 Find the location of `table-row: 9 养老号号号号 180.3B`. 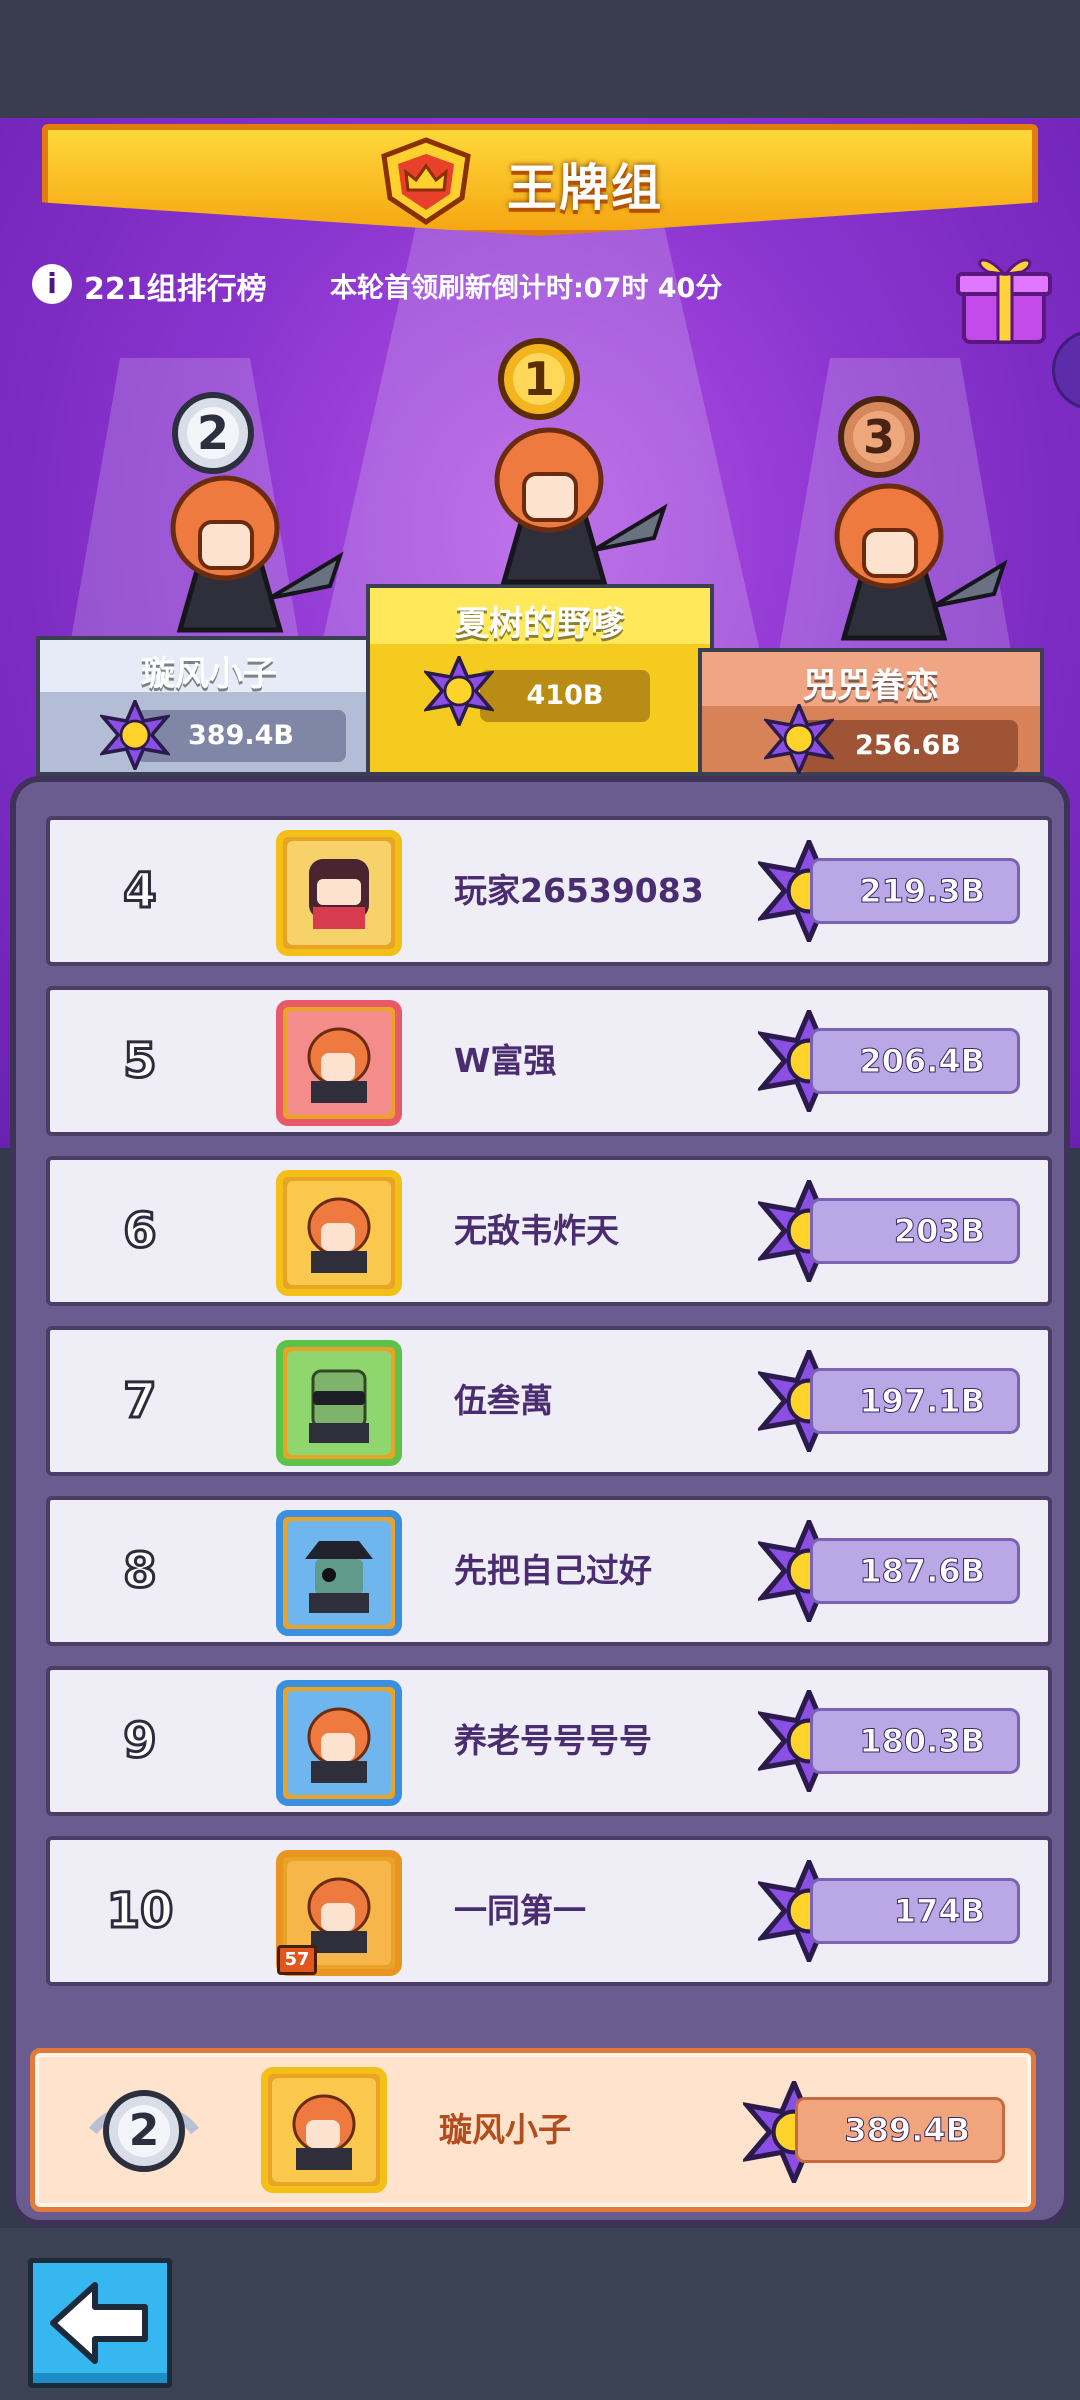

table-row: 9 养老号号号号 180.3B is located at coordinates (549, 1741).